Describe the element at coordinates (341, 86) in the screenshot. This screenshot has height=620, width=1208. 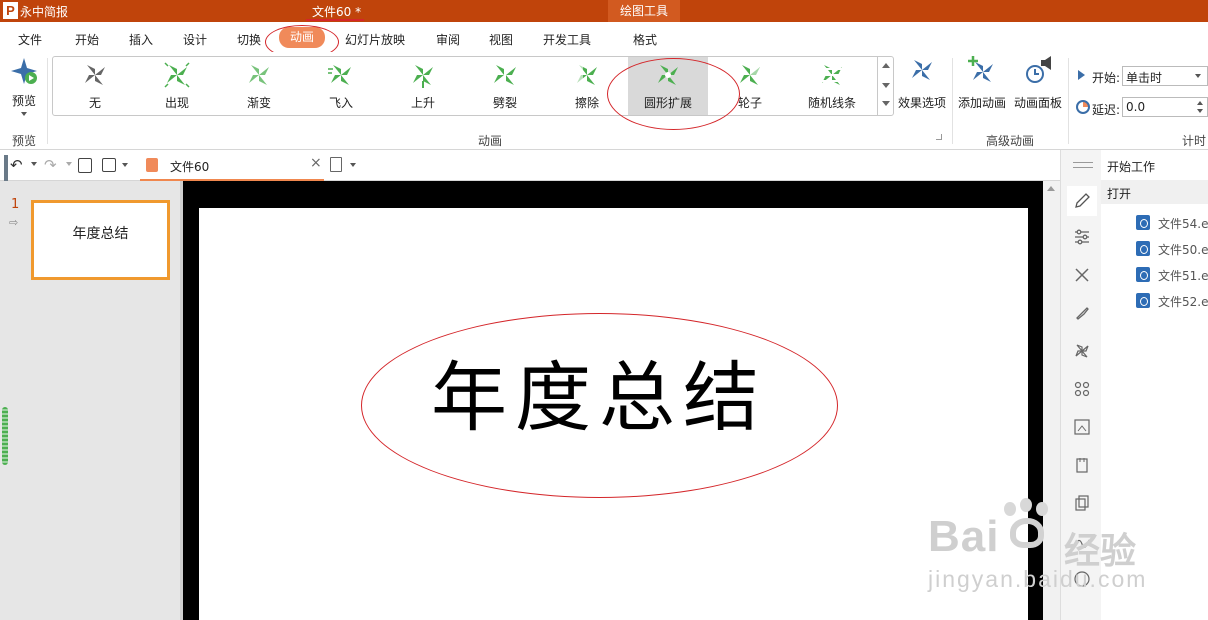
I see `anim-fly-in: 飞入` at that location.